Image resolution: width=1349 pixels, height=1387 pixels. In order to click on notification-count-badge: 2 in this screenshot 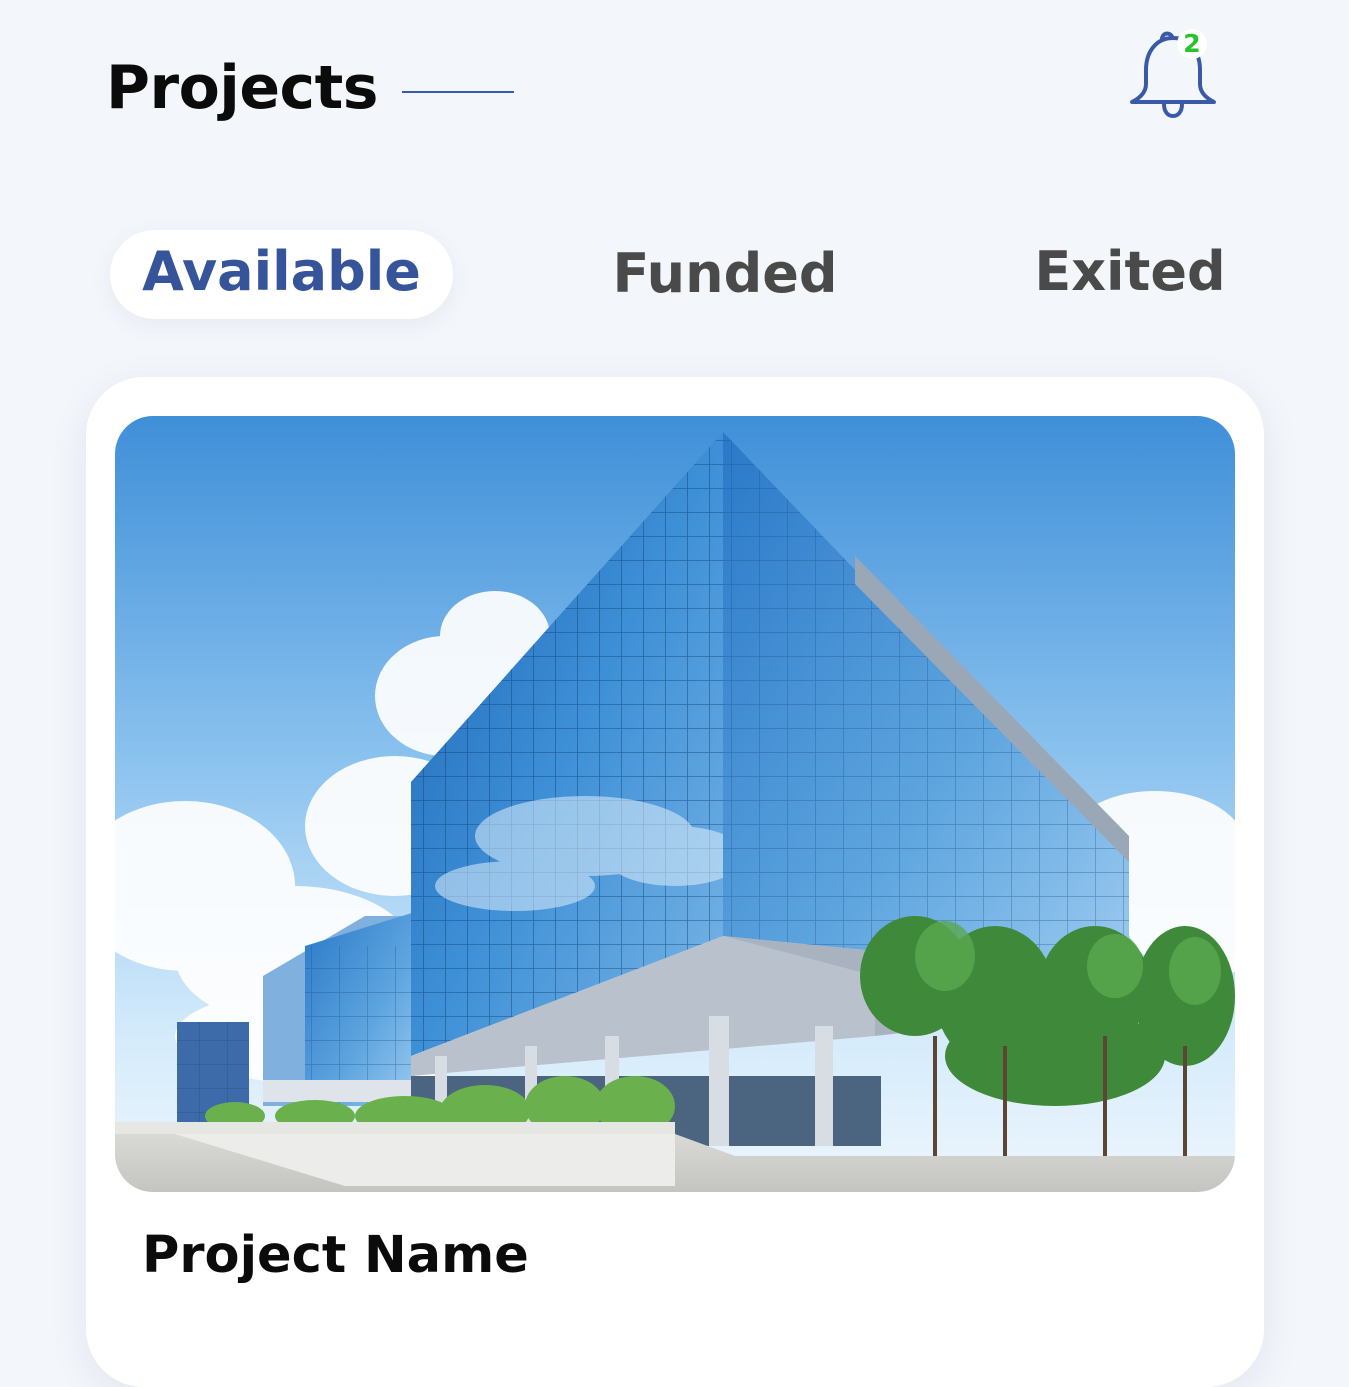, I will do `click(1192, 44)`.